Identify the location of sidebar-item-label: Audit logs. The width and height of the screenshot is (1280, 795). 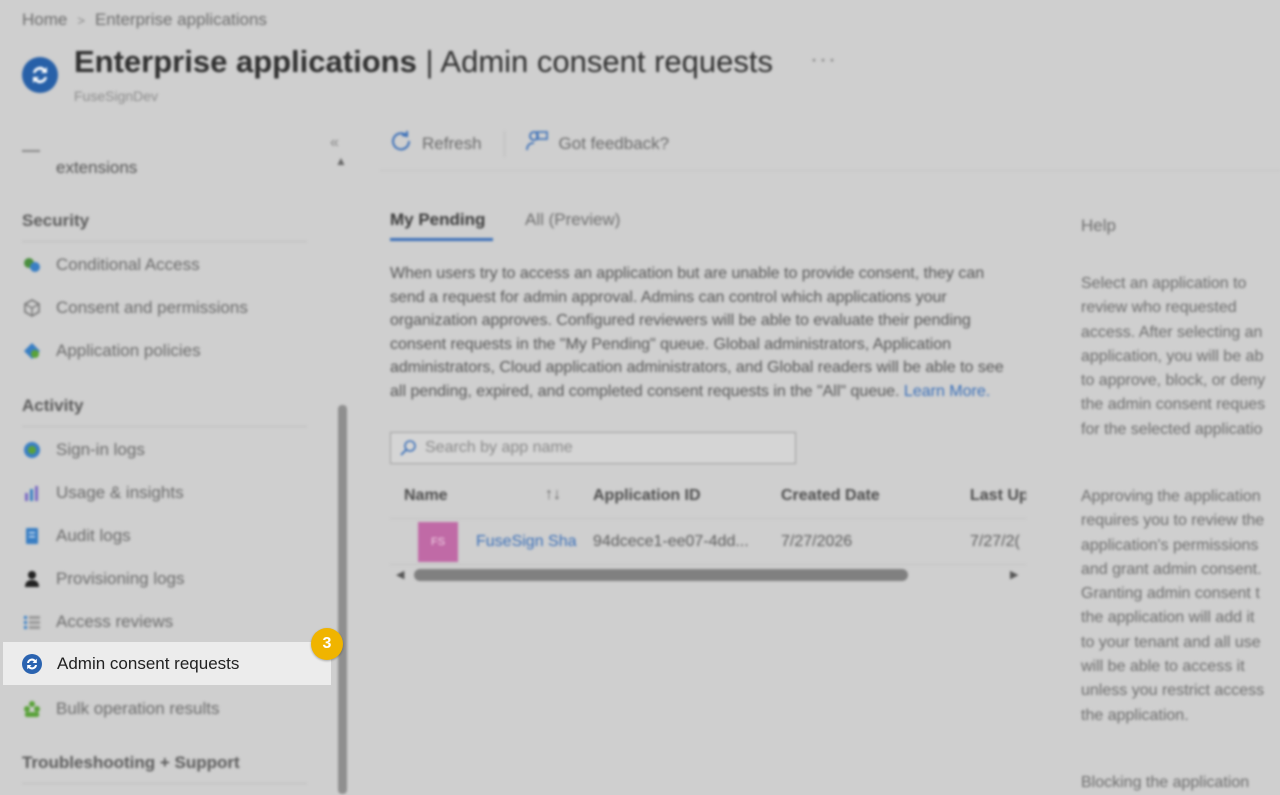
(93, 535).